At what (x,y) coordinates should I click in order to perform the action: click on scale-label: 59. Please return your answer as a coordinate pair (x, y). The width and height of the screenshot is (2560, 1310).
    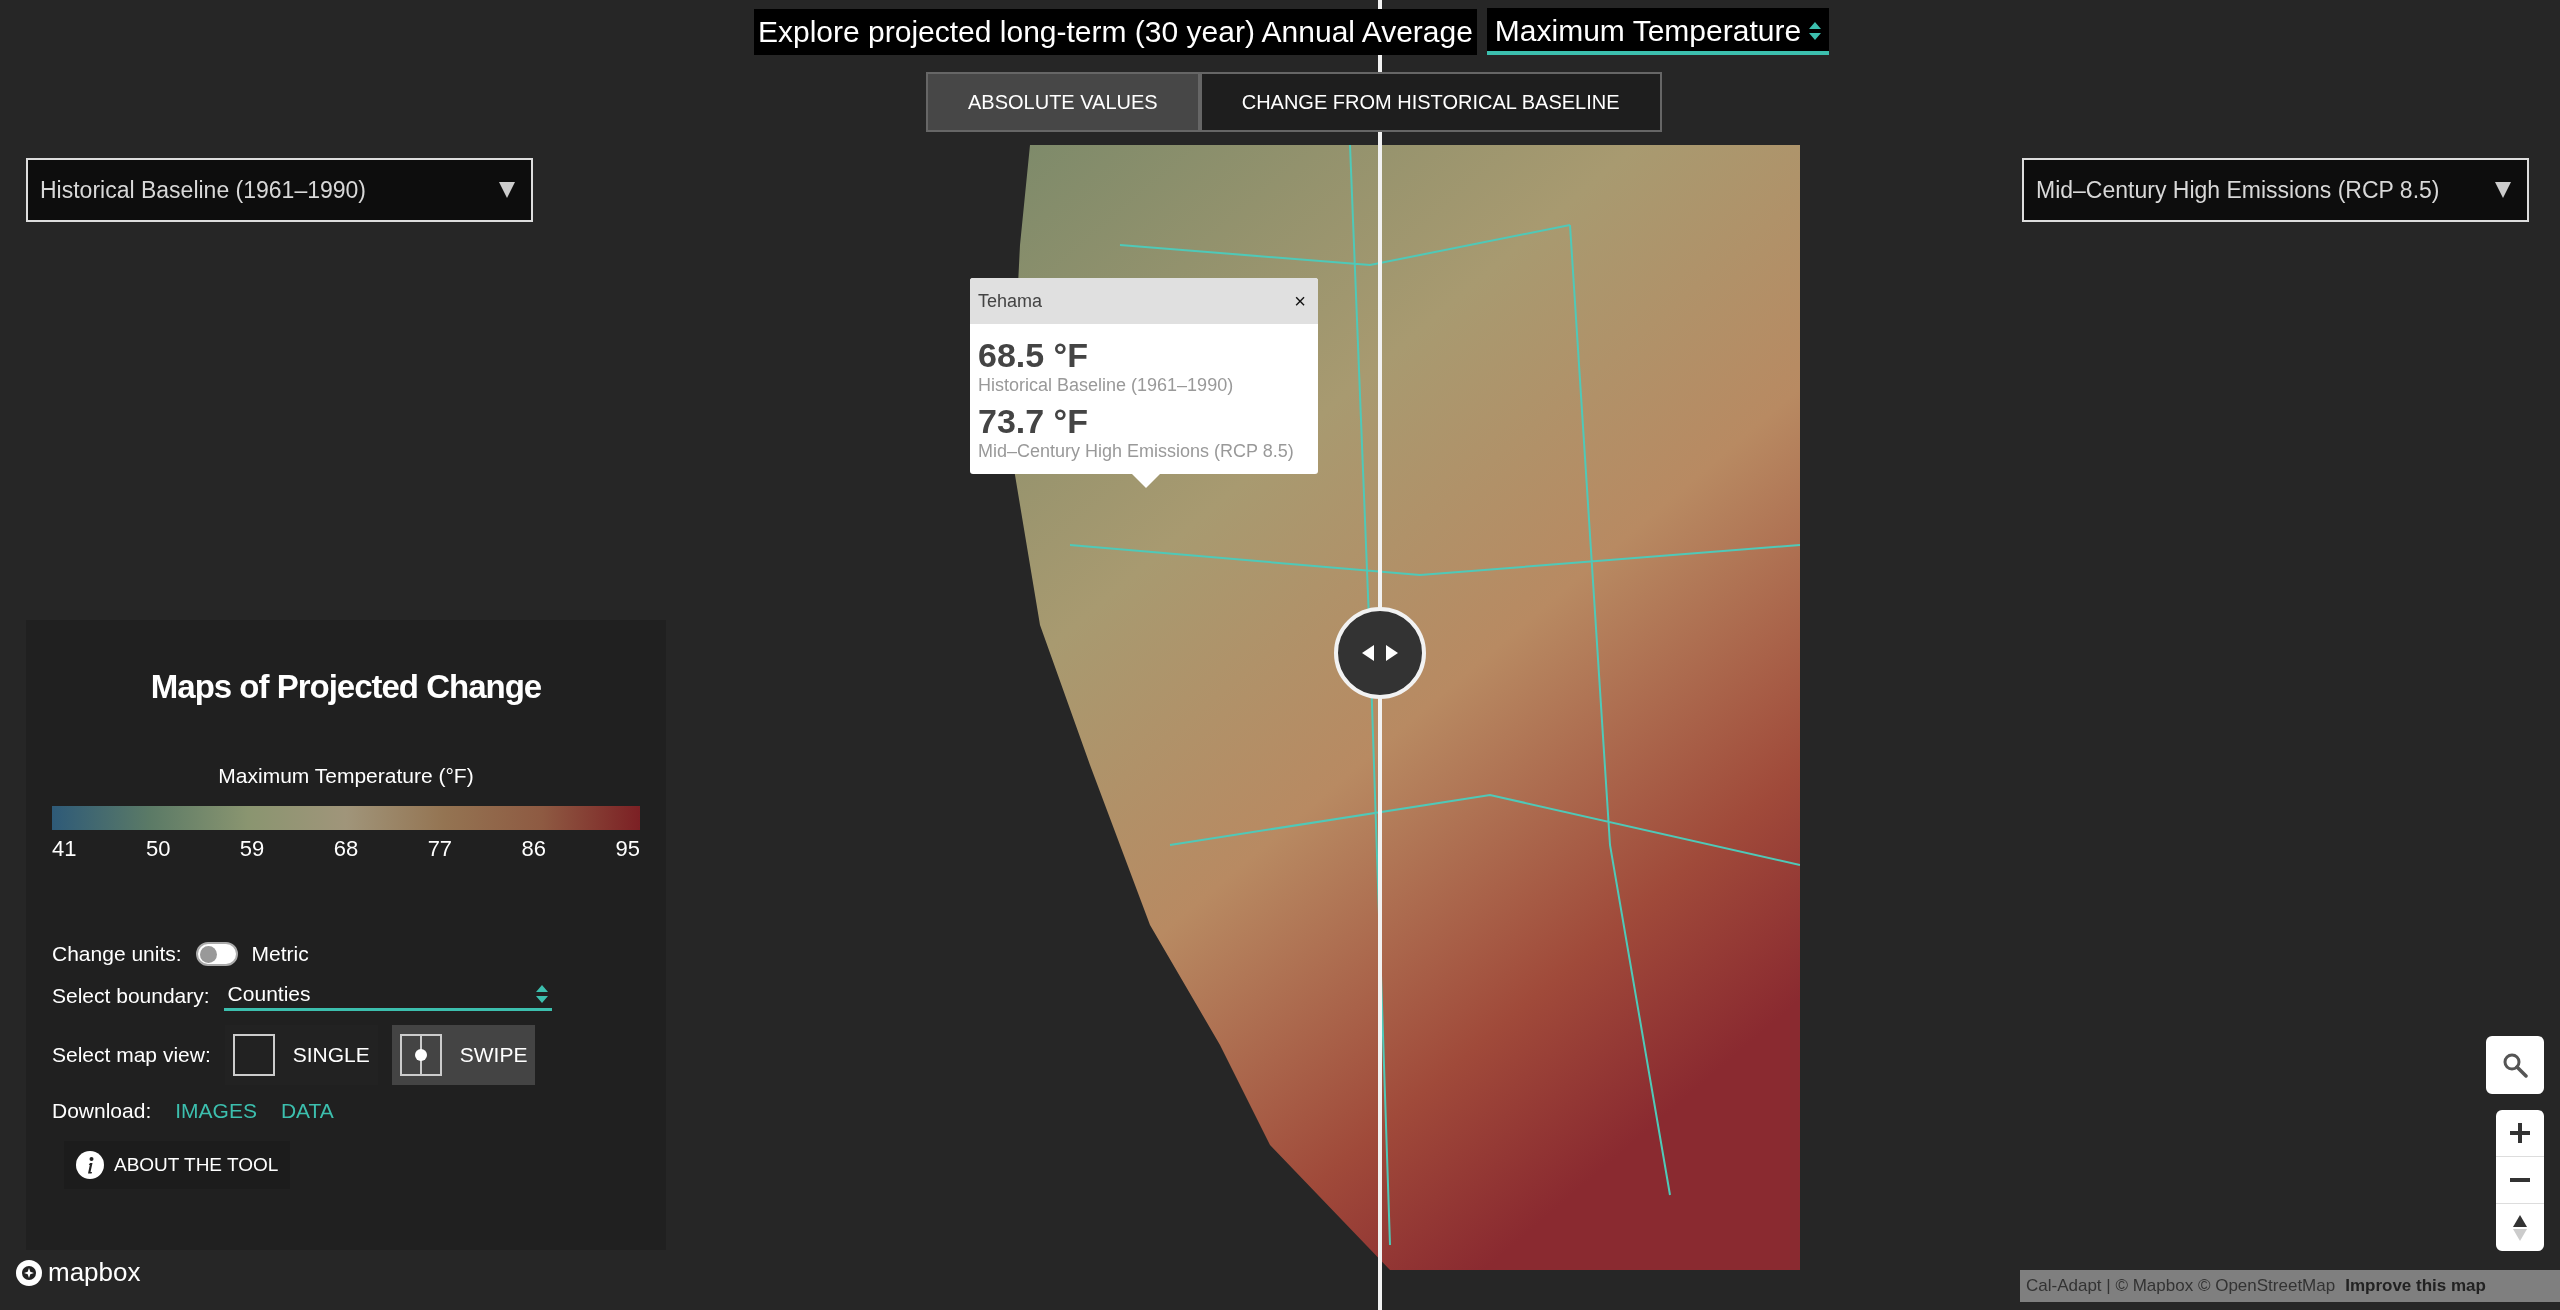
    Looking at the image, I should click on (252, 849).